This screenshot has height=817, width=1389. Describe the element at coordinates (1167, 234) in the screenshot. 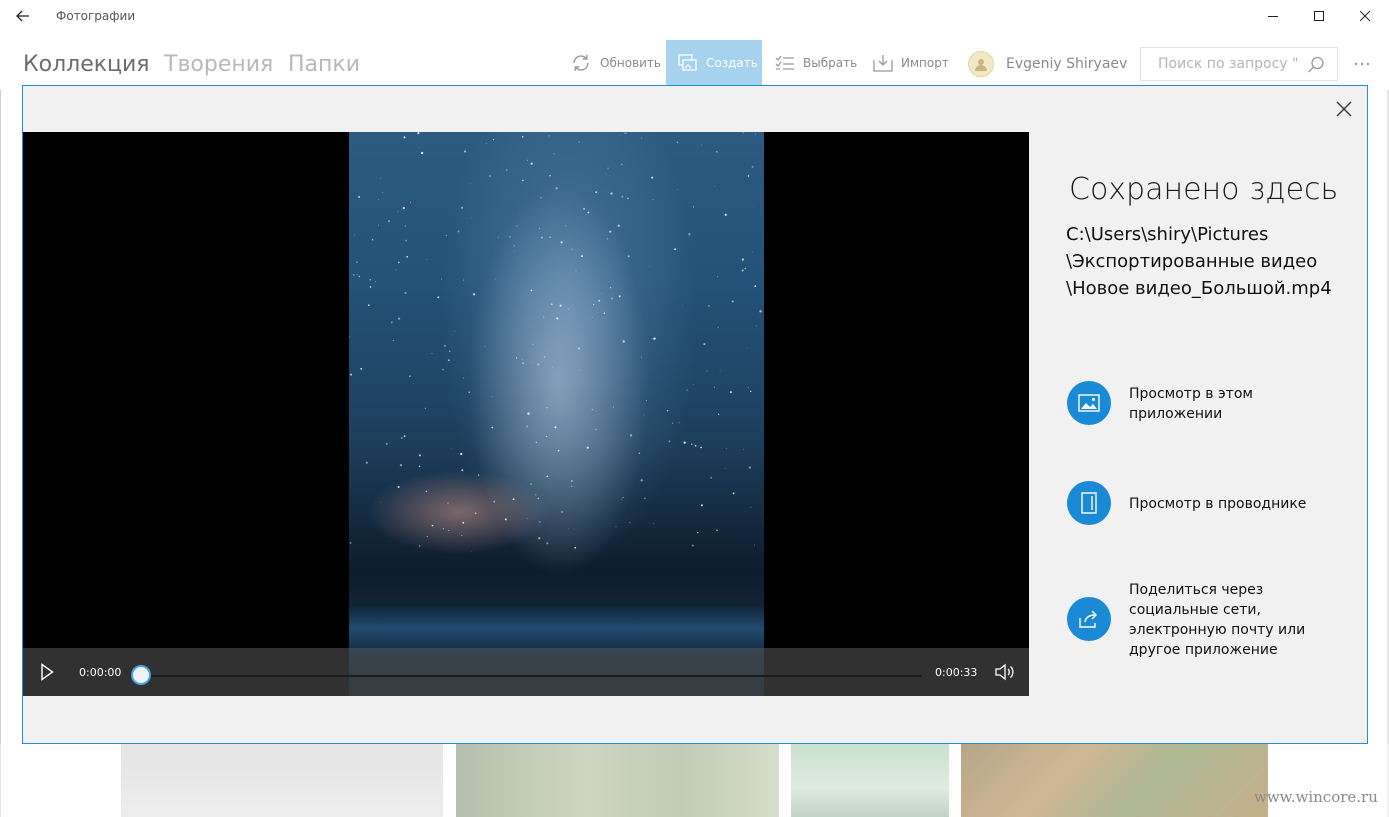

I see `saved-path-line: C:\Users\shiry\Pictures` at that location.